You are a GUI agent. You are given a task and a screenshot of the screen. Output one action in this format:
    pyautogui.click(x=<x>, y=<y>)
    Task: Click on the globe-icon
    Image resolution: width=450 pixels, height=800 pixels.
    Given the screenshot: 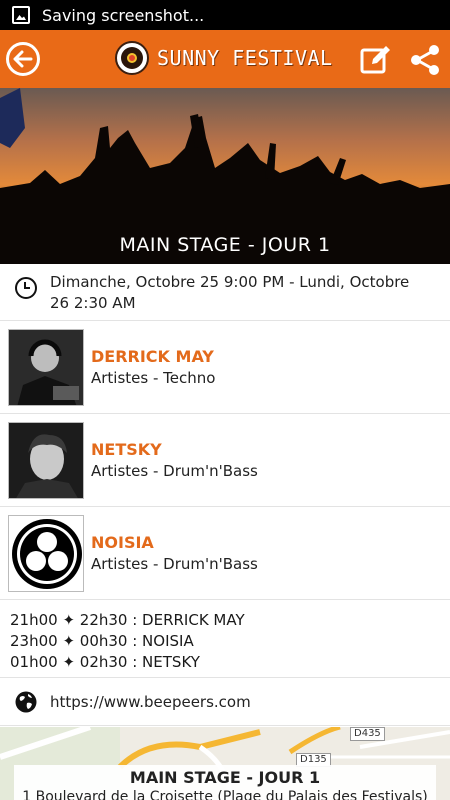 What is the action you would take?
    pyautogui.click(x=26, y=702)
    